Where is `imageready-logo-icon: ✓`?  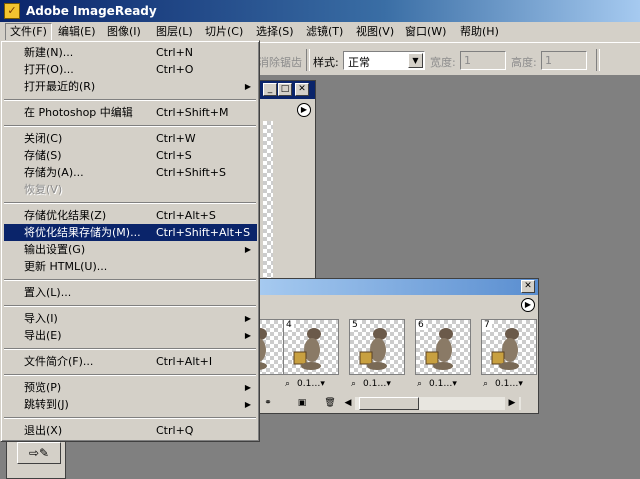 imageready-logo-icon: ✓ is located at coordinates (12, 11).